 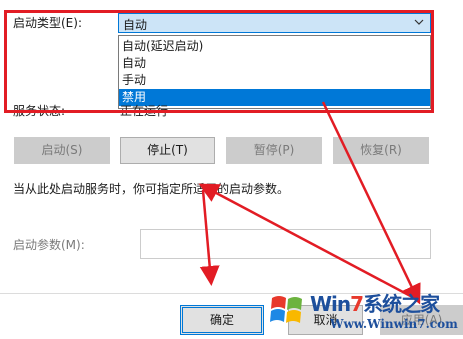 I want to click on chevron-down-icon, so click(x=419, y=22).